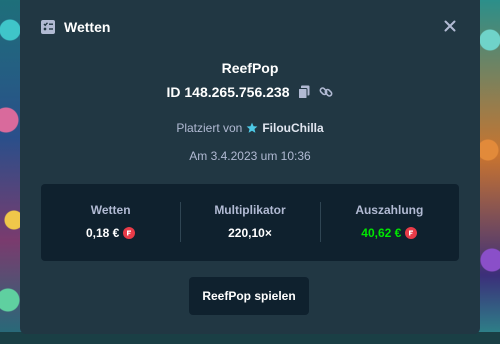 The height and width of the screenshot is (344, 500). Describe the element at coordinates (87, 27) in the screenshot. I see `modal-title: Wetten` at that location.